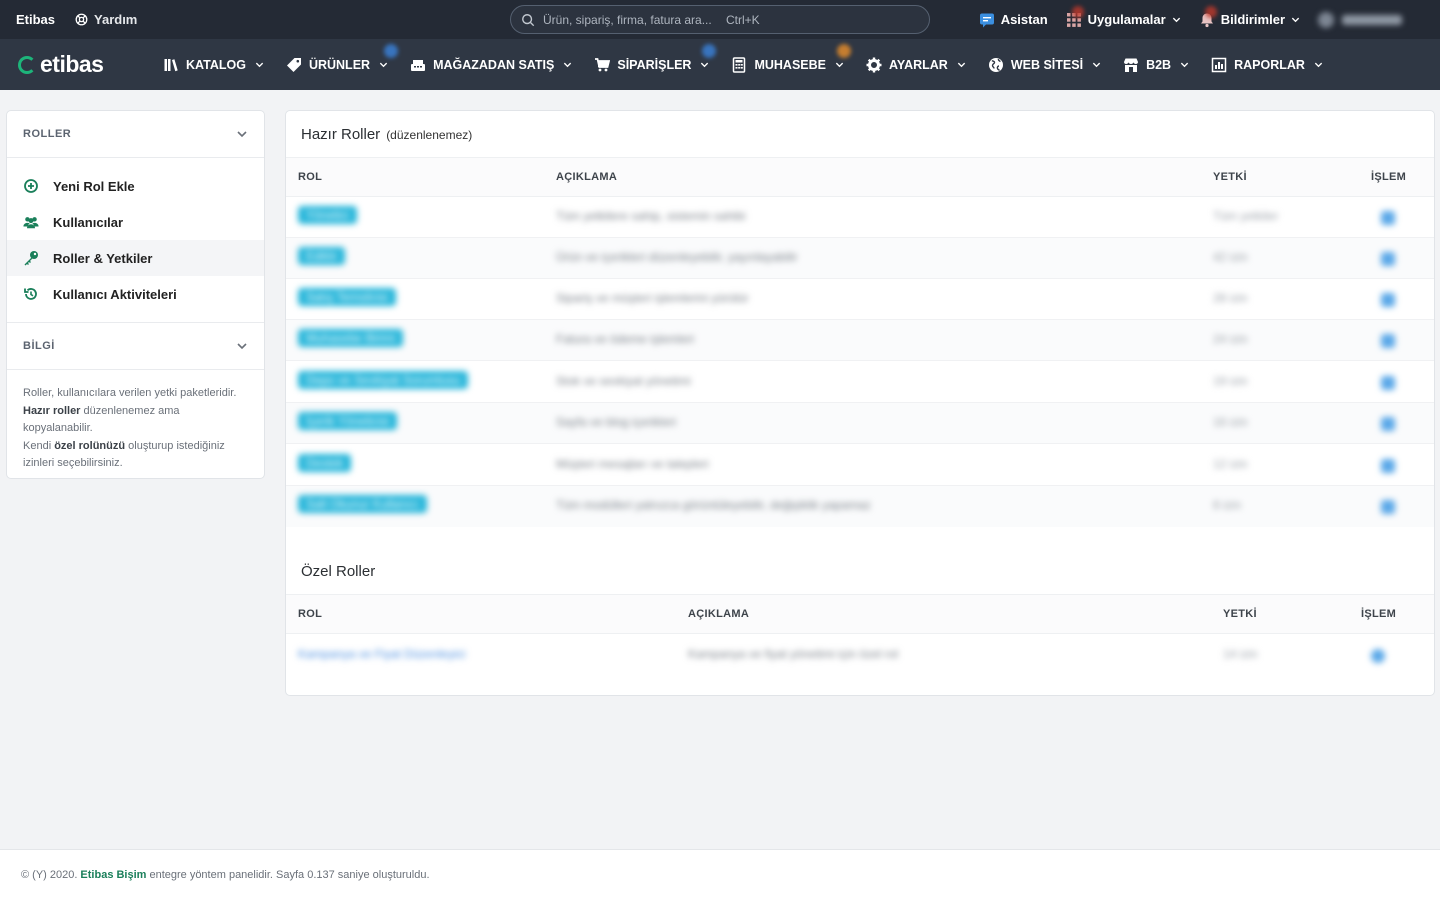 The image size is (1440, 900). Describe the element at coordinates (52, 410) in the screenshot. I see `info-bold-1: Hazır roller` at that location.